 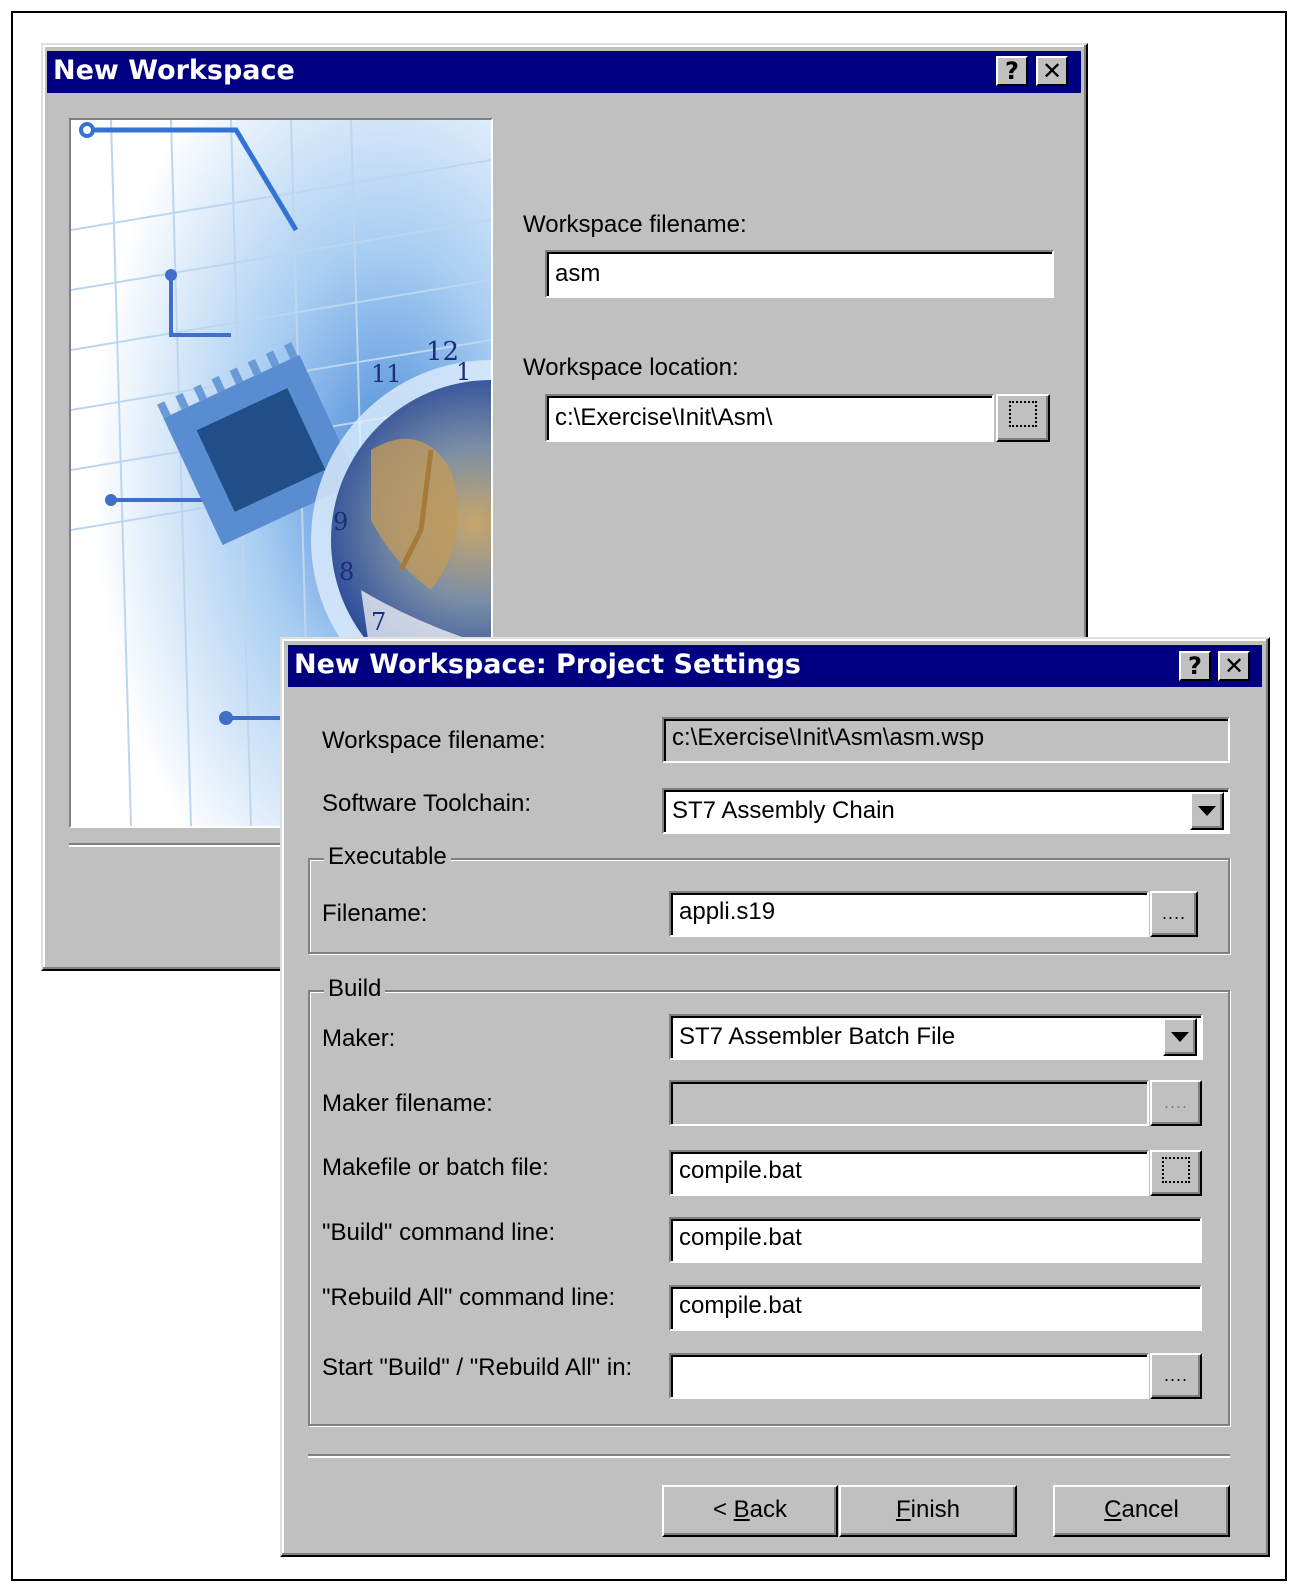 What do you see at coordinates (477, 1367) in the screenshot?
I see `start-in-label: Start "Build" / "Rebuild All" in:` at bounding box center [477, 1367].